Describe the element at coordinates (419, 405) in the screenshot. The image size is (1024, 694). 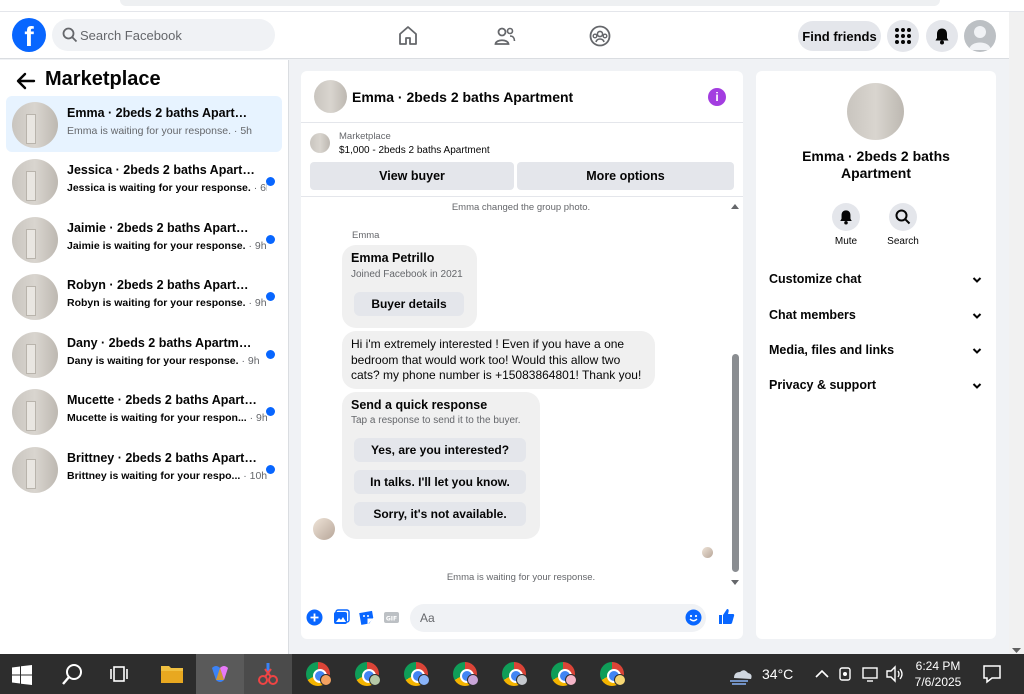
I see `quick-response-title: Send a quick response` at that location.